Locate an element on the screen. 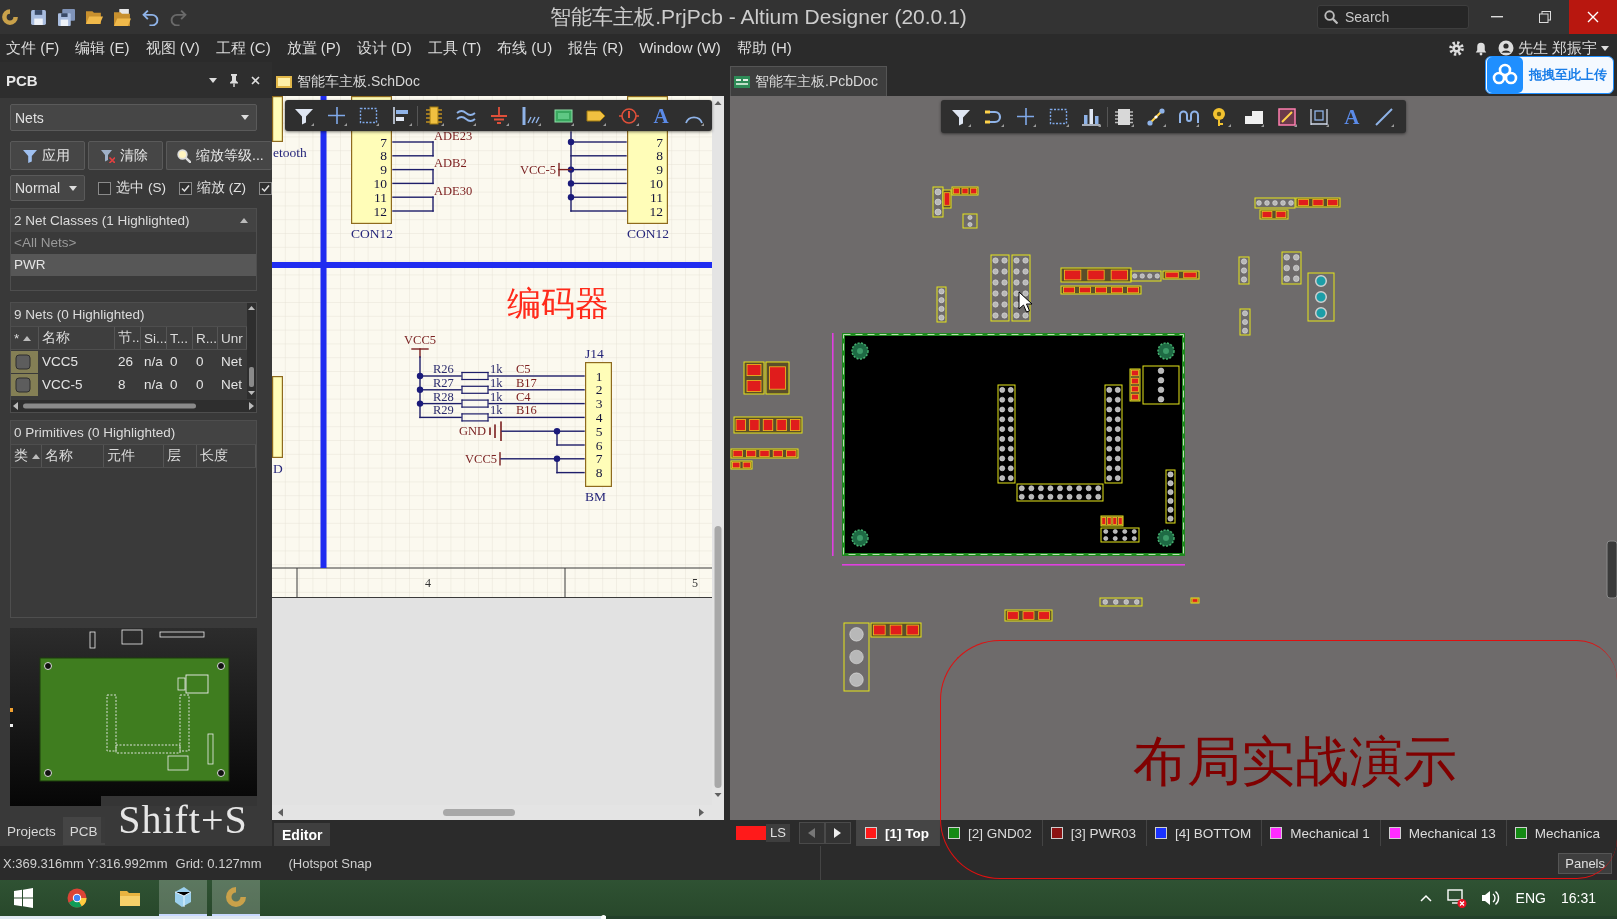  align-icon is located at coordinates (401, 115).